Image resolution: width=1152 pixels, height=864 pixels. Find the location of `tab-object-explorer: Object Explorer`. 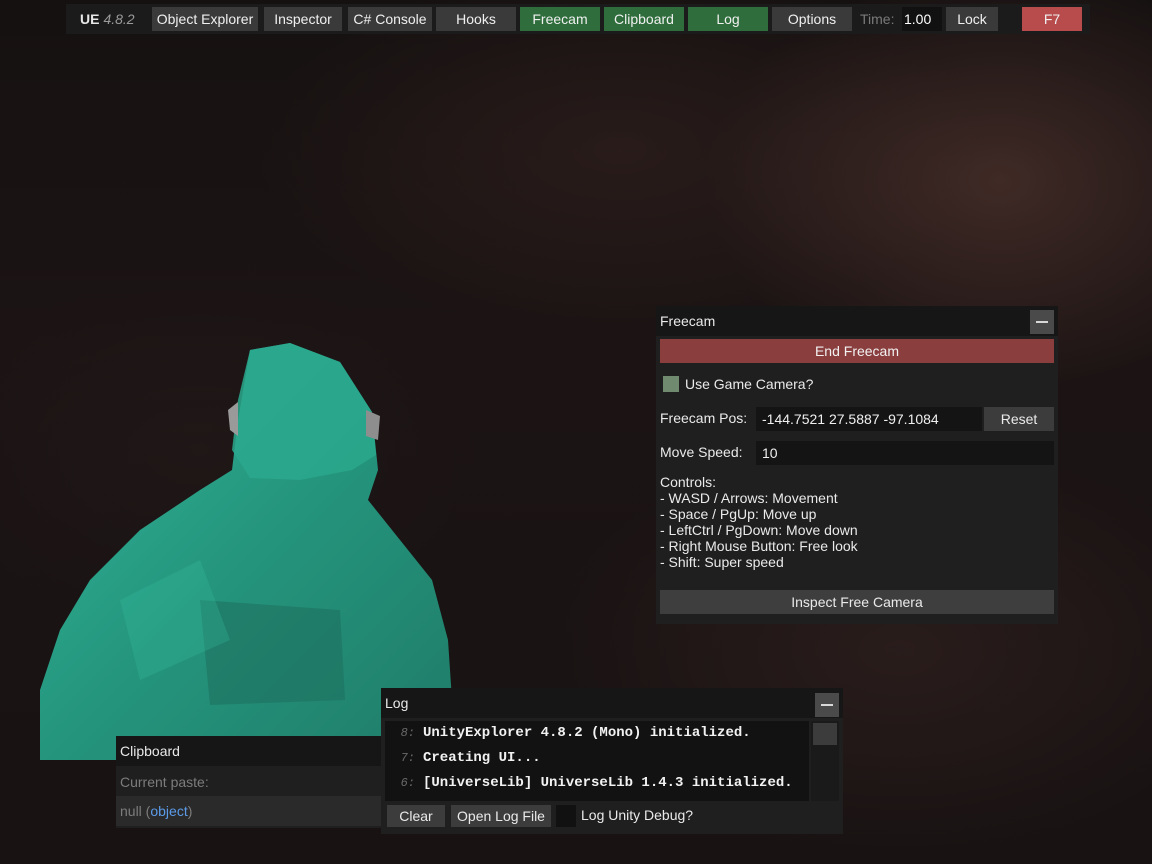

tab-object-explorer: Object Explorer is located at coordinates (205, 19).